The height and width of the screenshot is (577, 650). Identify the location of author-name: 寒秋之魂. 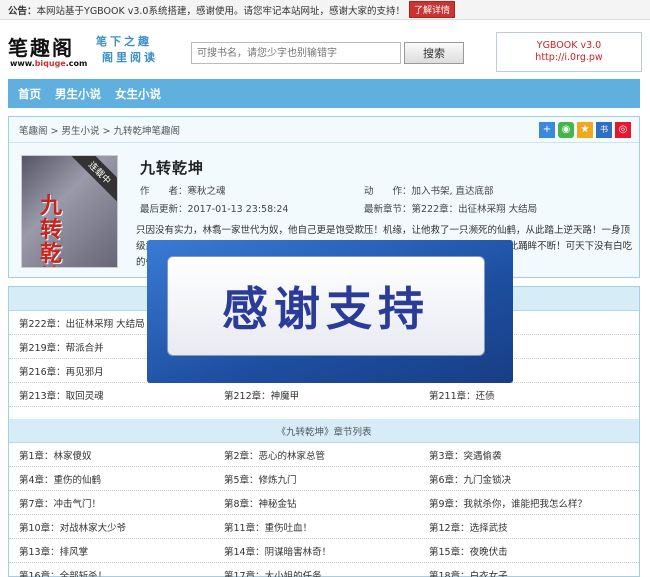
(207, 191).